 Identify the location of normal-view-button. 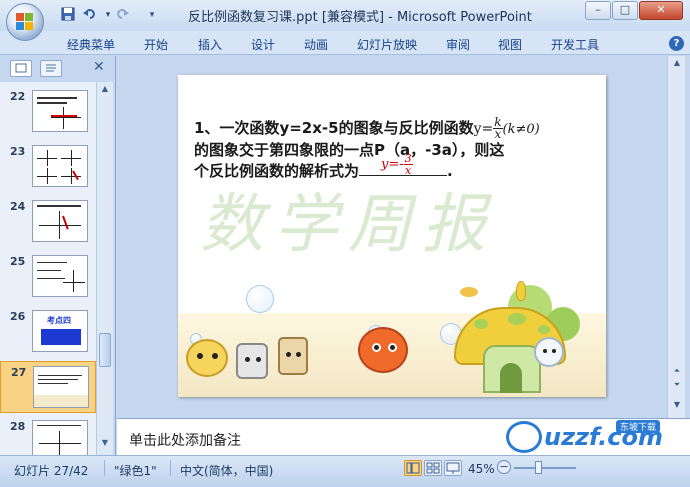
(413, 468).